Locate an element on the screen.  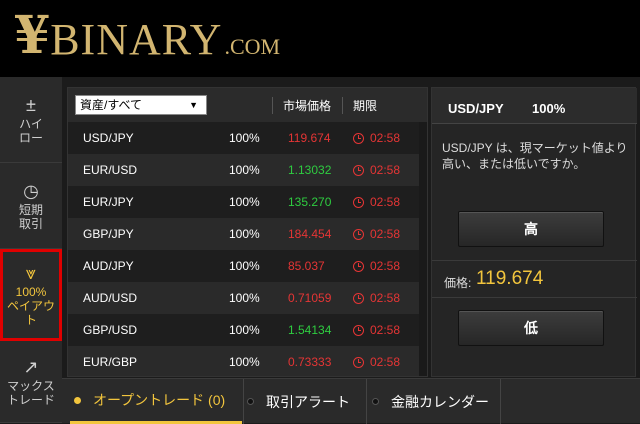
asset-filter-select: 資産/すべて ▼ is located at coordinates (141, 105).